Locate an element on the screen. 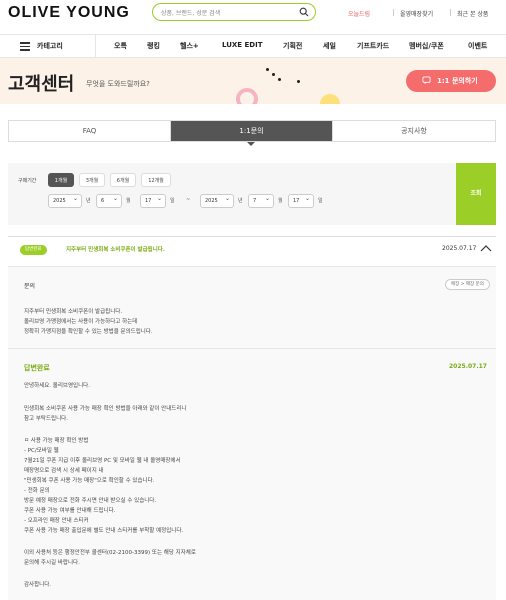 The height and width of the screenshot is (600, 506). answer-line: 쿠폰 사용 가능 매장 출입문에 별도 안내 스티커를 부착할 예정입니다. is located at coordinates (104, 531).